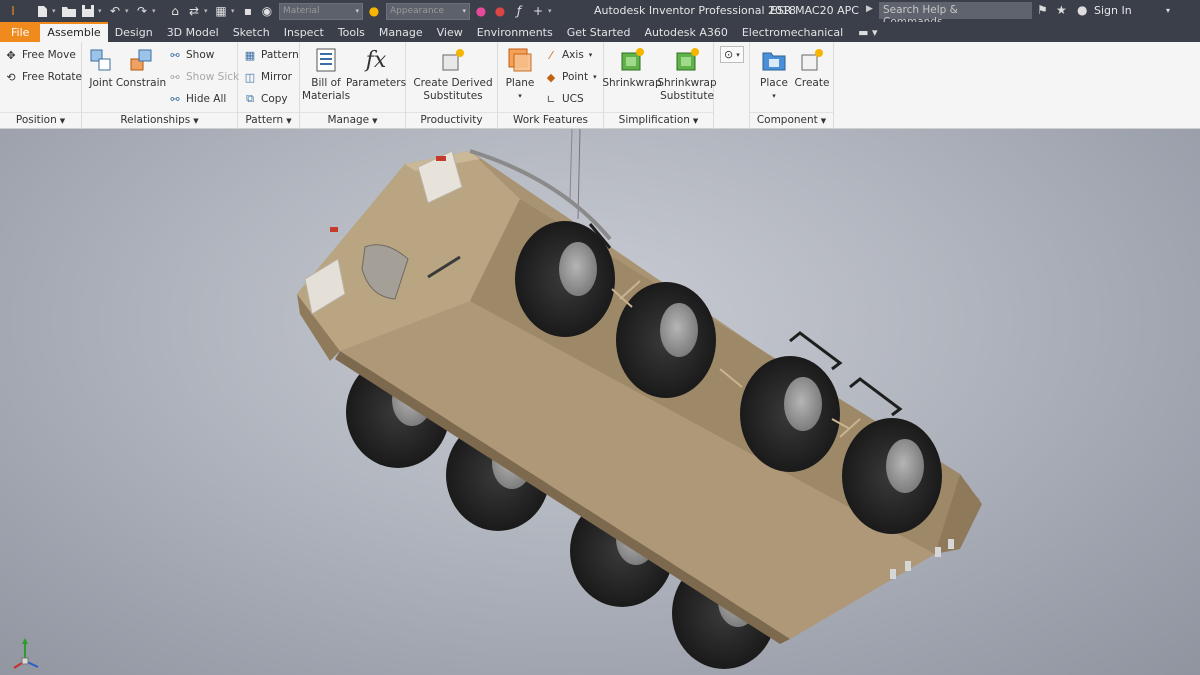  Describe the element at coordinates (156, 11) in the screenshot. I see `redo-dropdown-icon: ▾` at that location.